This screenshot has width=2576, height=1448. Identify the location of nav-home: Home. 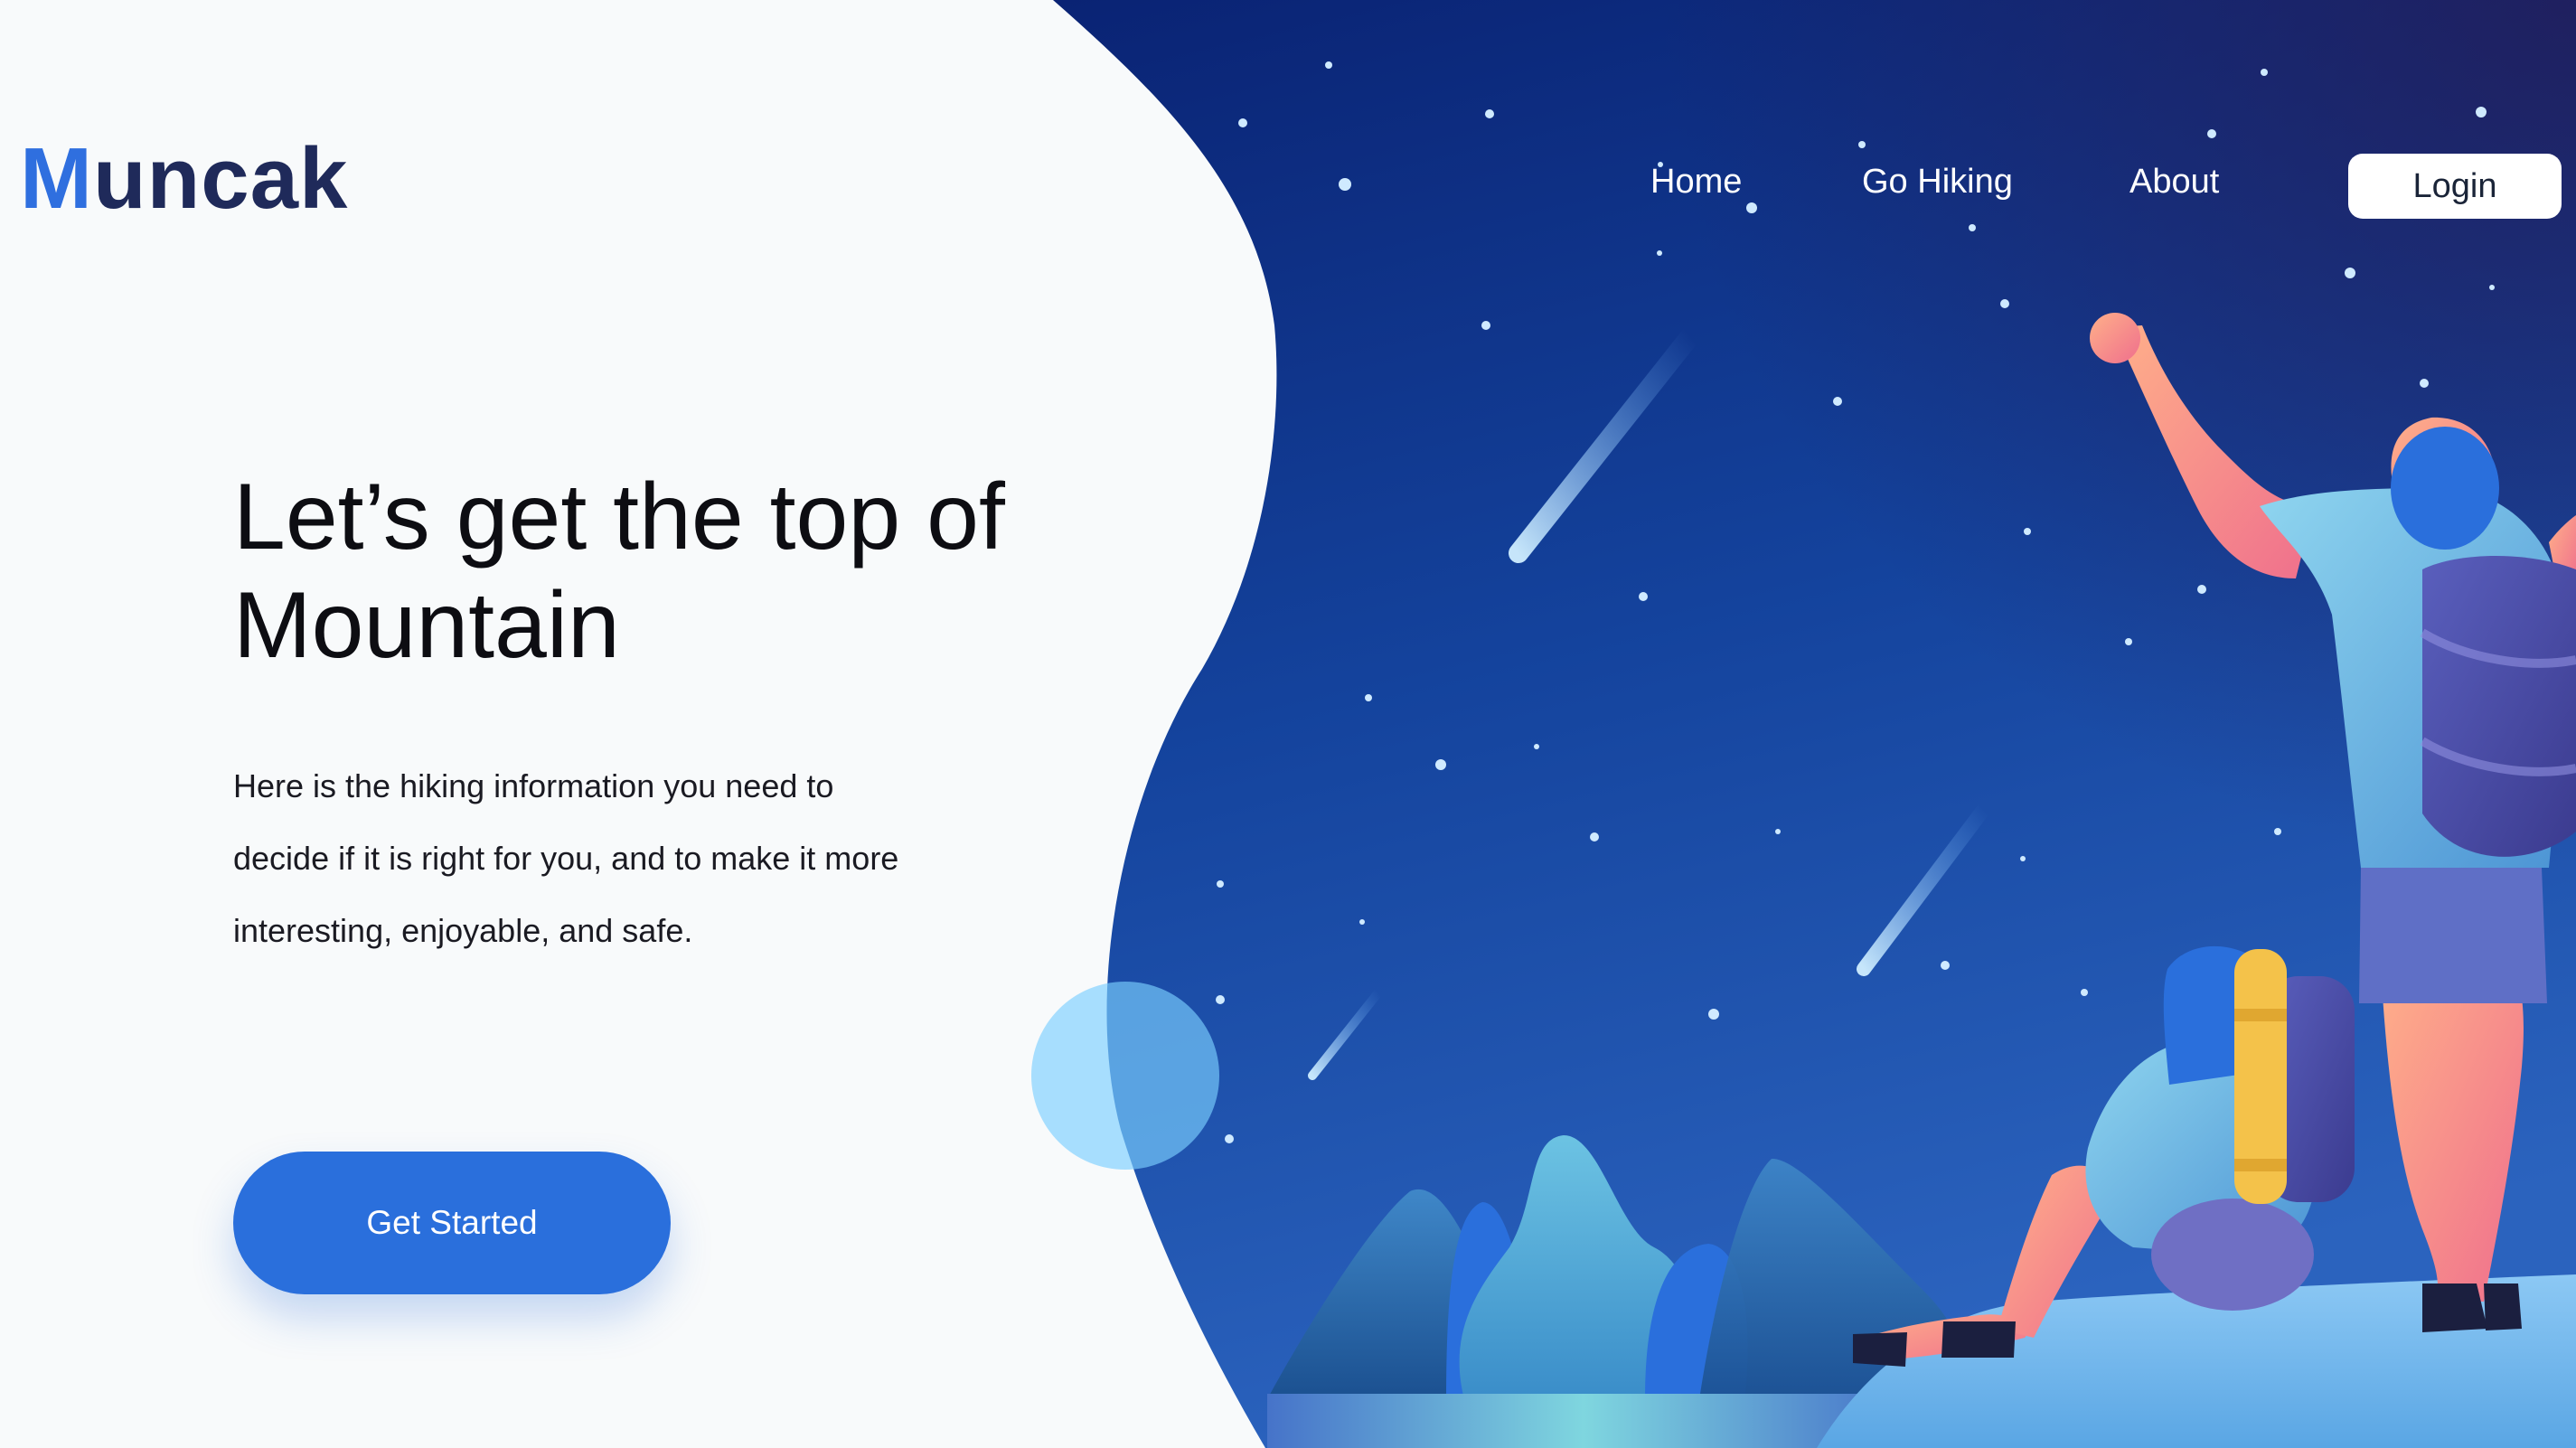
(1696, 182).